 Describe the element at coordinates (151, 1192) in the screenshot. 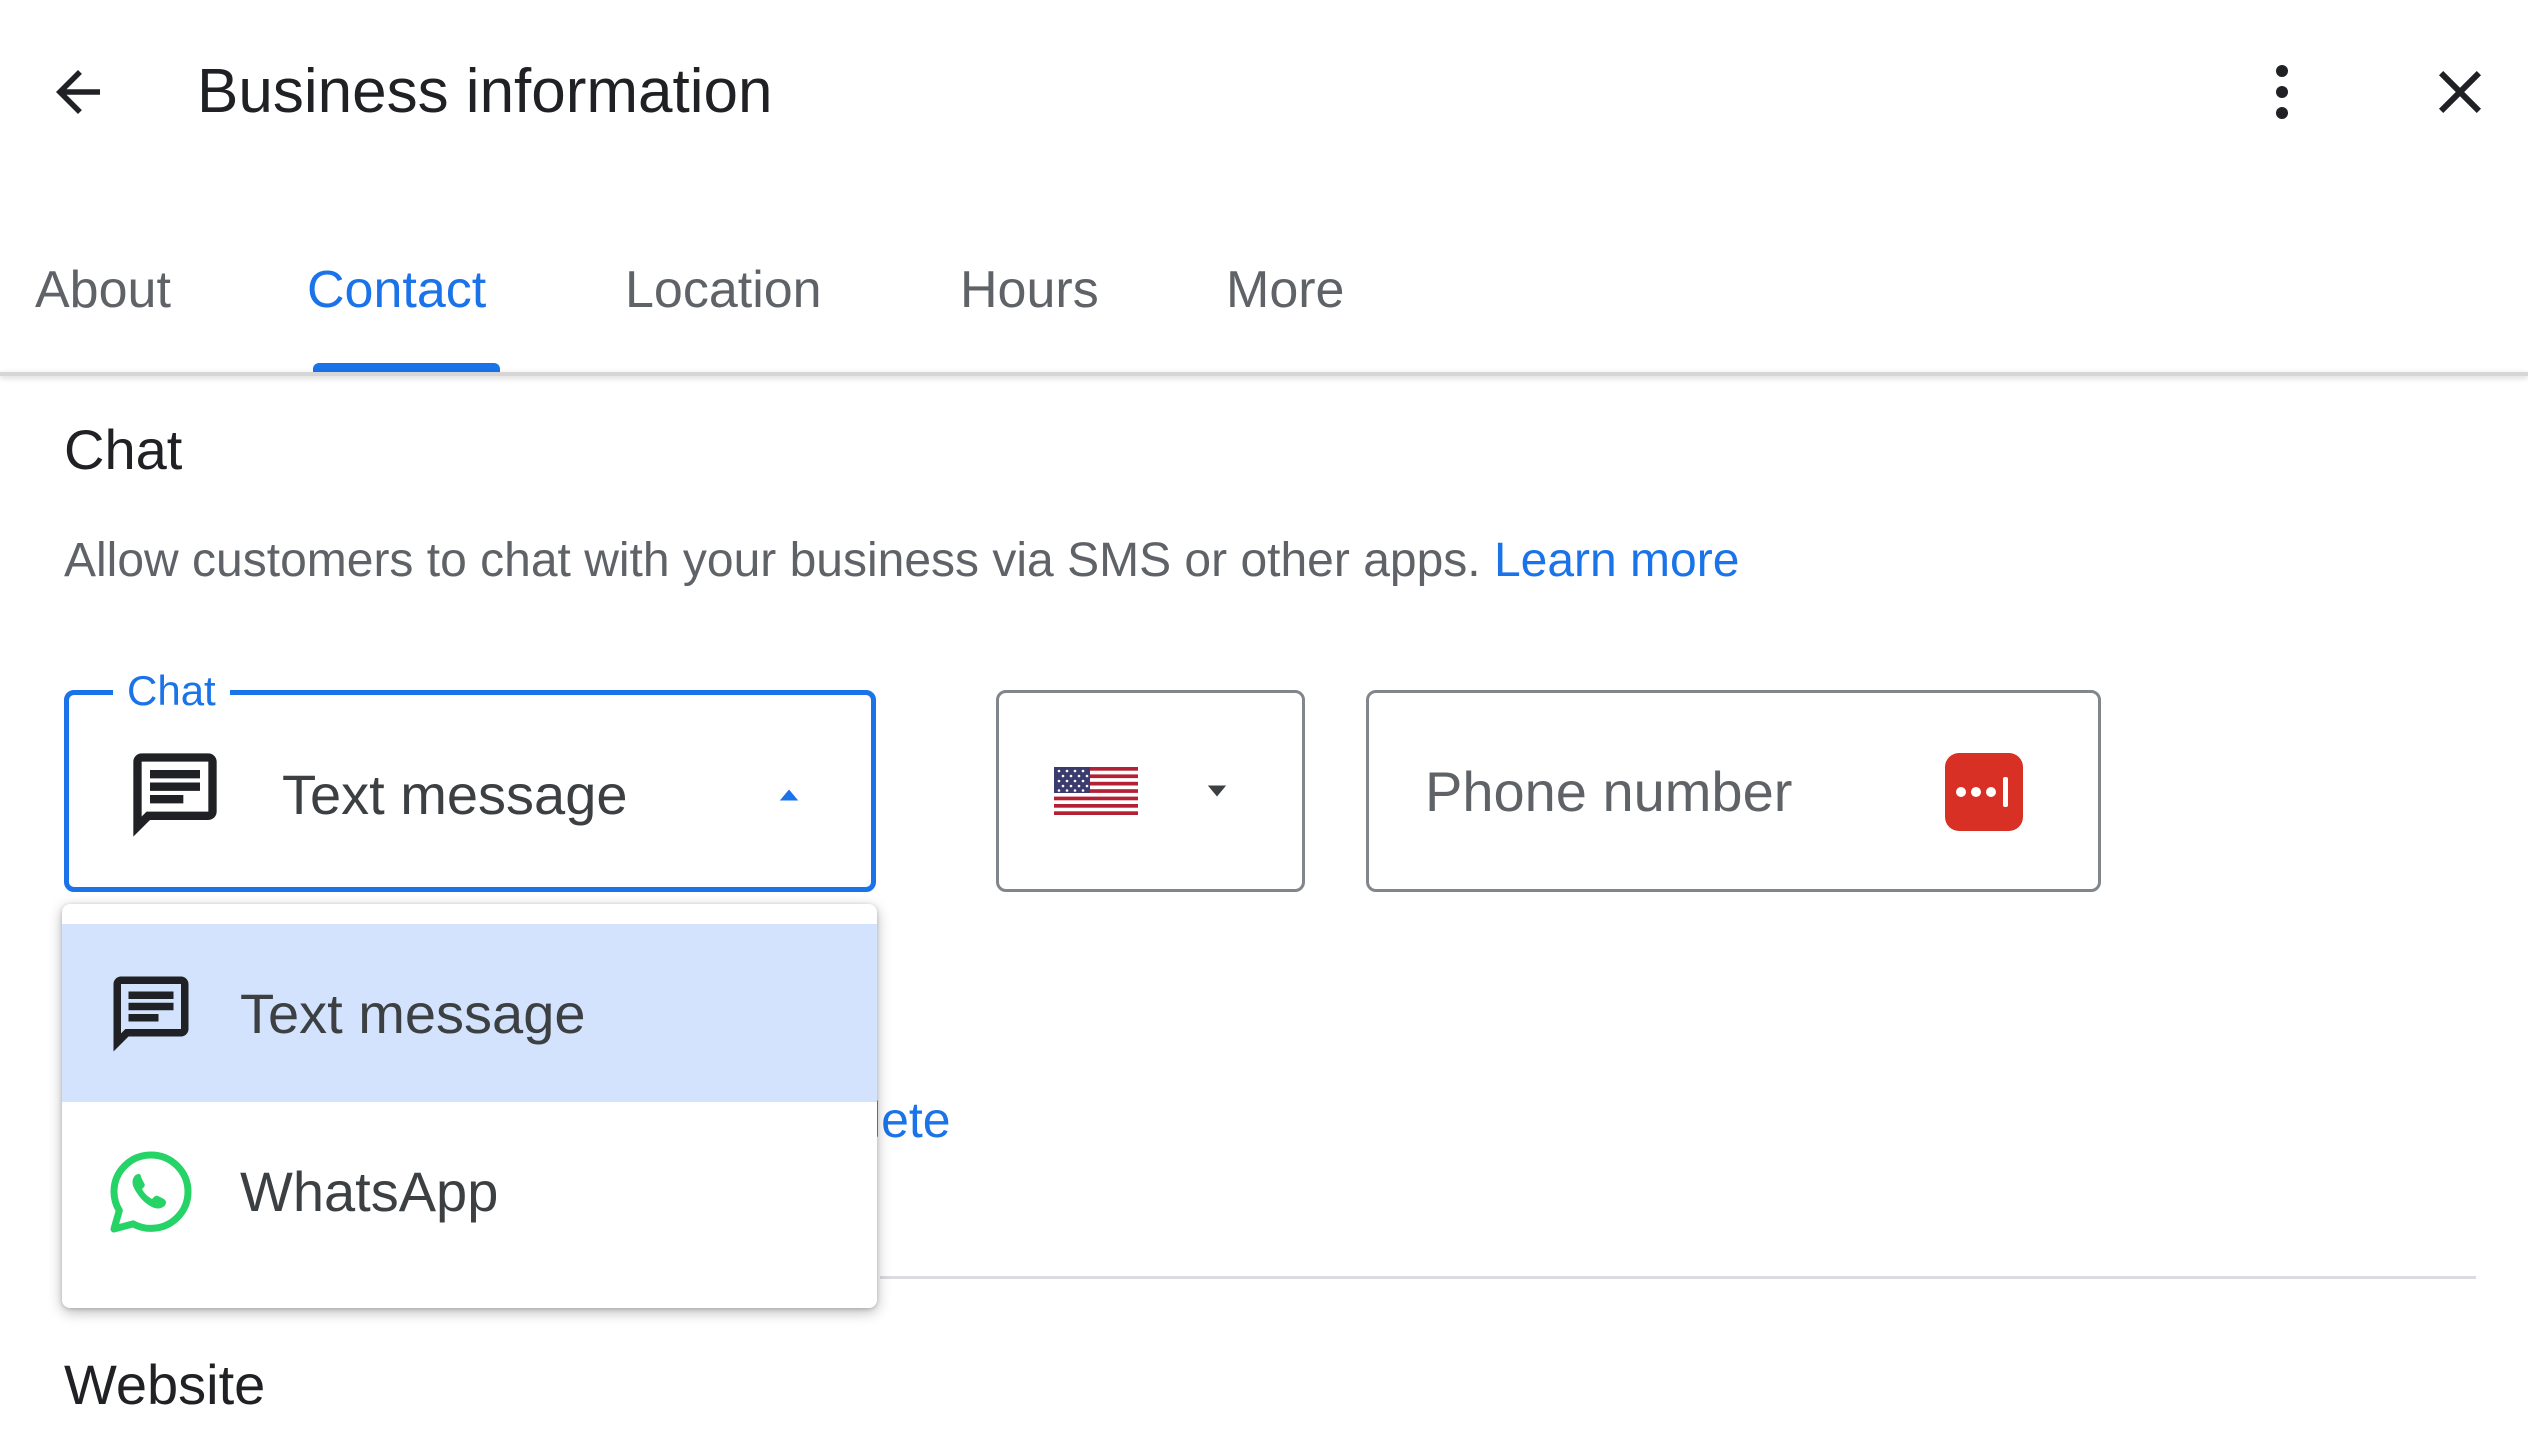

I see `whatsapp-icon` at that location.